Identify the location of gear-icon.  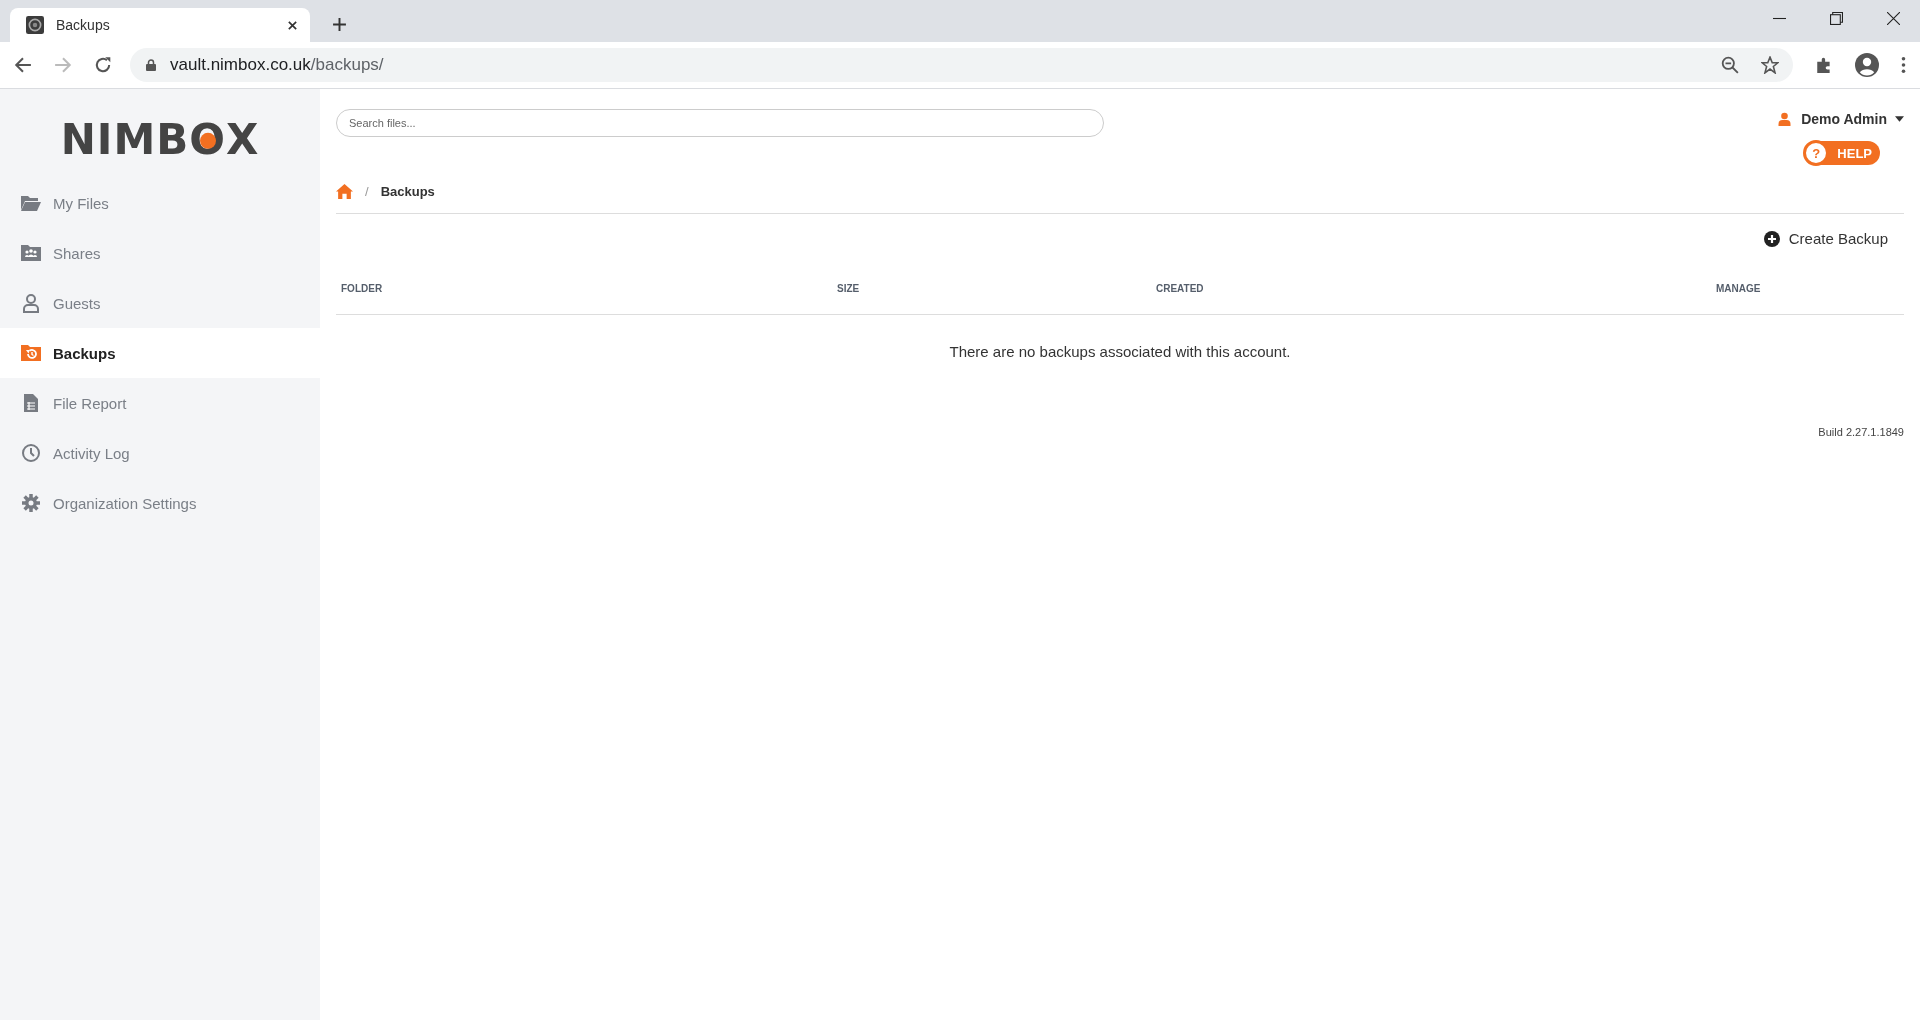
(31, 503).